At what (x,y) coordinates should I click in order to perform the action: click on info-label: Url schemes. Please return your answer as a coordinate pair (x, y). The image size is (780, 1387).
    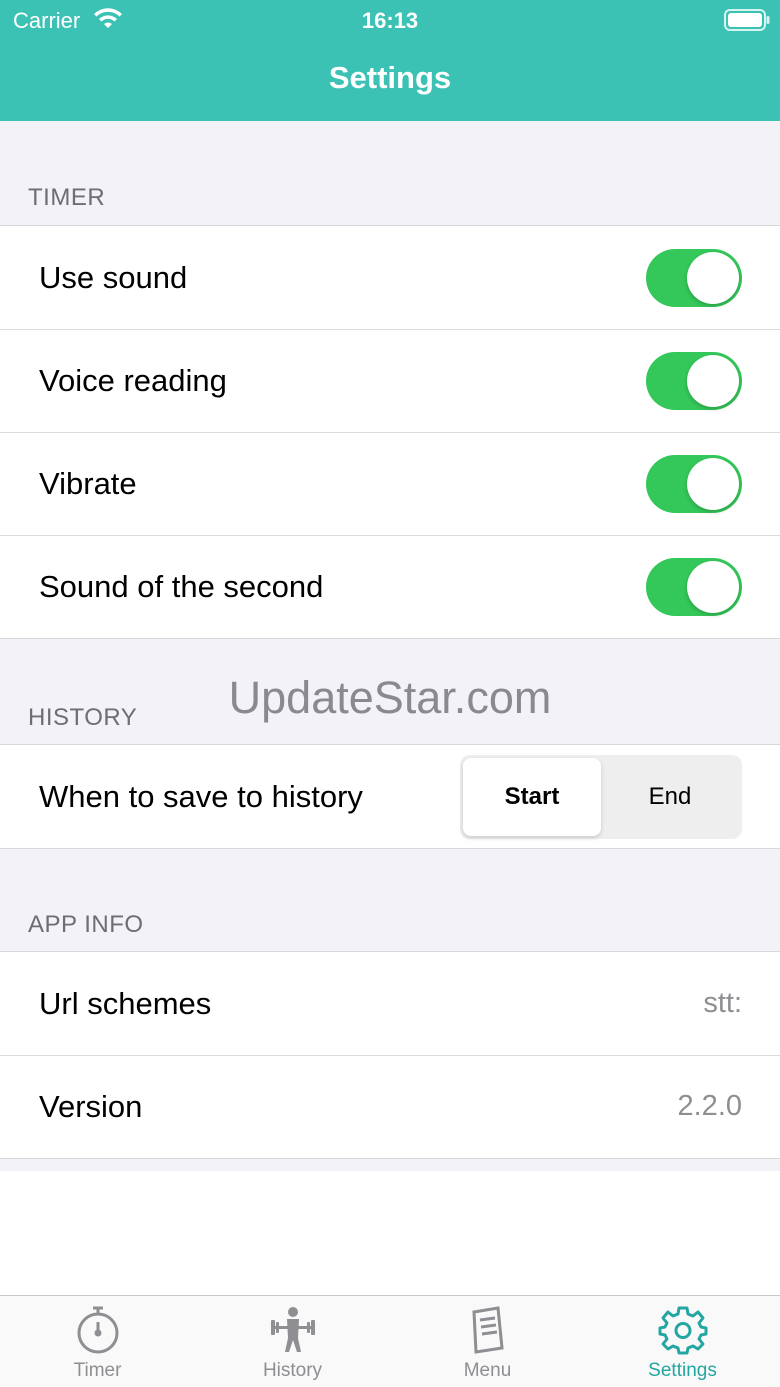
    Looking at the image, I should click on (125, 1003).